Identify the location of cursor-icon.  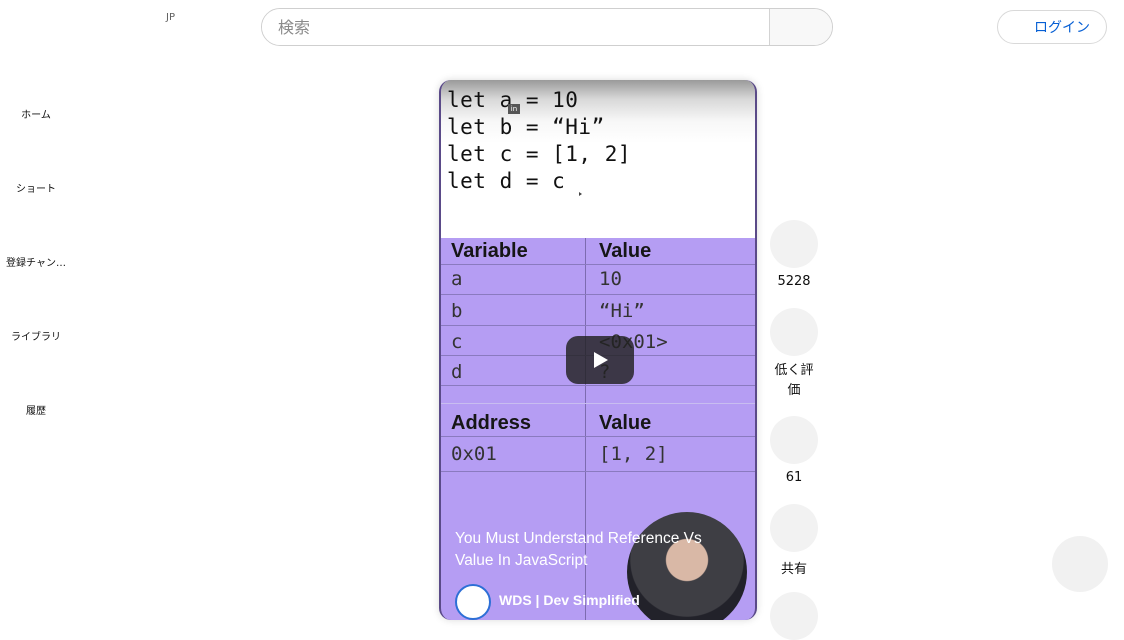
(580, 194).